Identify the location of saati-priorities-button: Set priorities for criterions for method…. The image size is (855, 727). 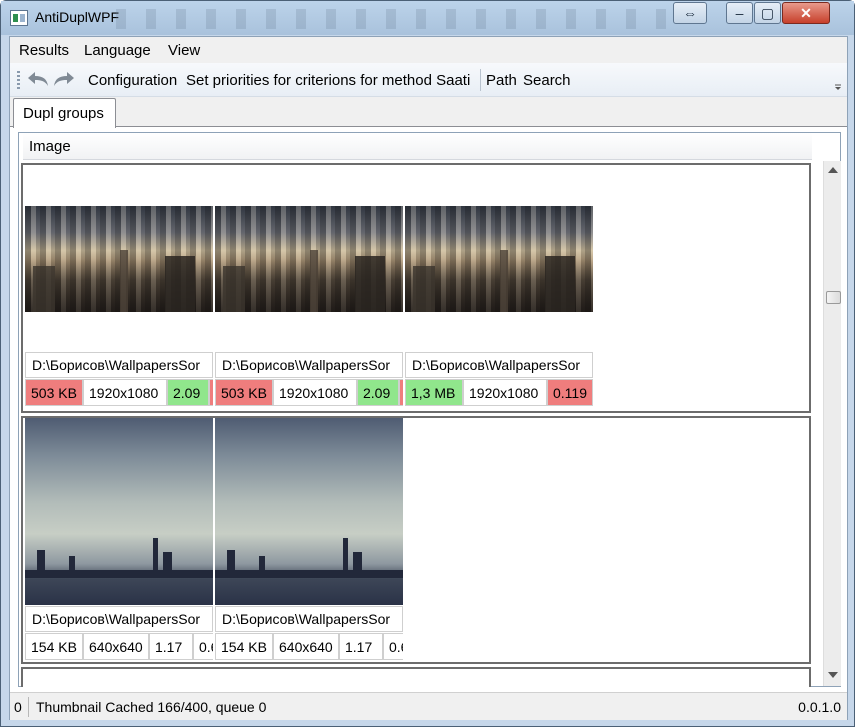
(328, 80).